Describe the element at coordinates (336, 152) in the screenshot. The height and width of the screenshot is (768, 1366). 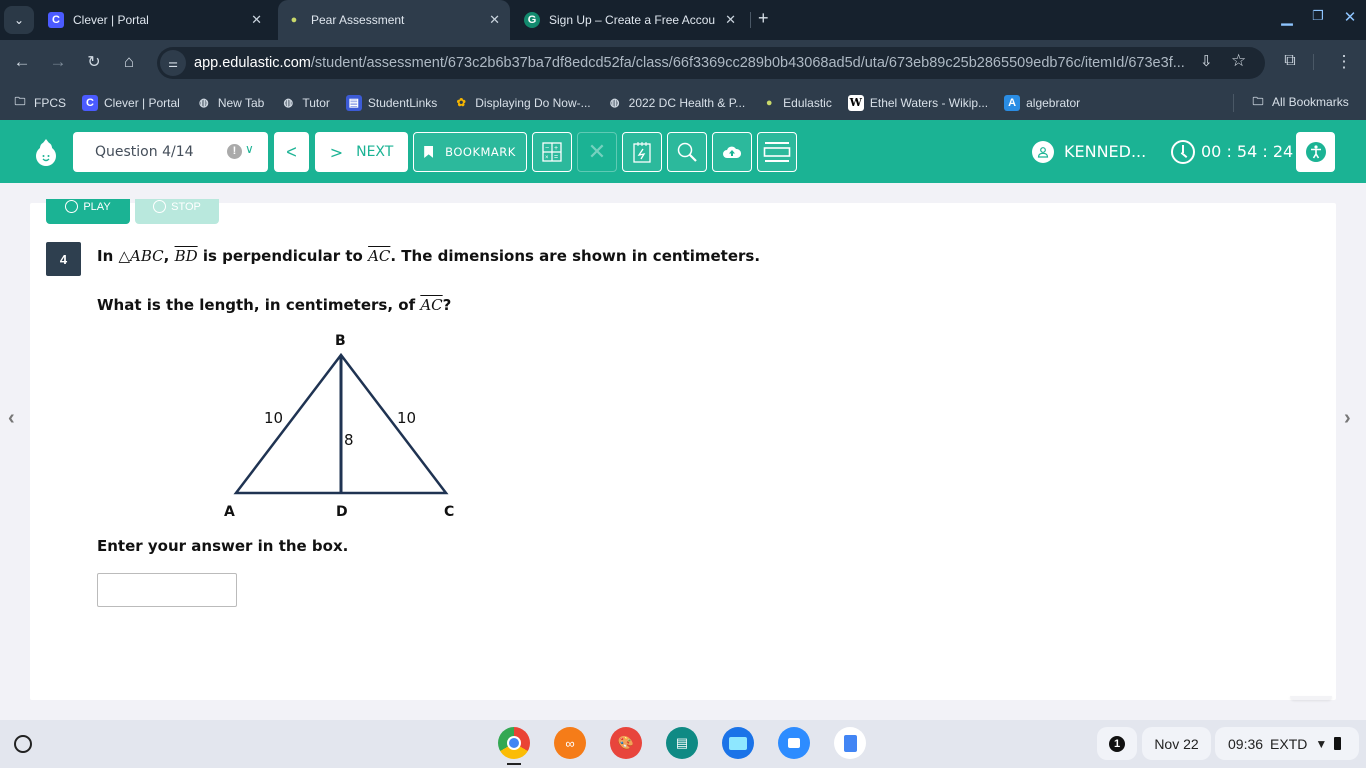
I see `chevron-right-icon: >` at that location.